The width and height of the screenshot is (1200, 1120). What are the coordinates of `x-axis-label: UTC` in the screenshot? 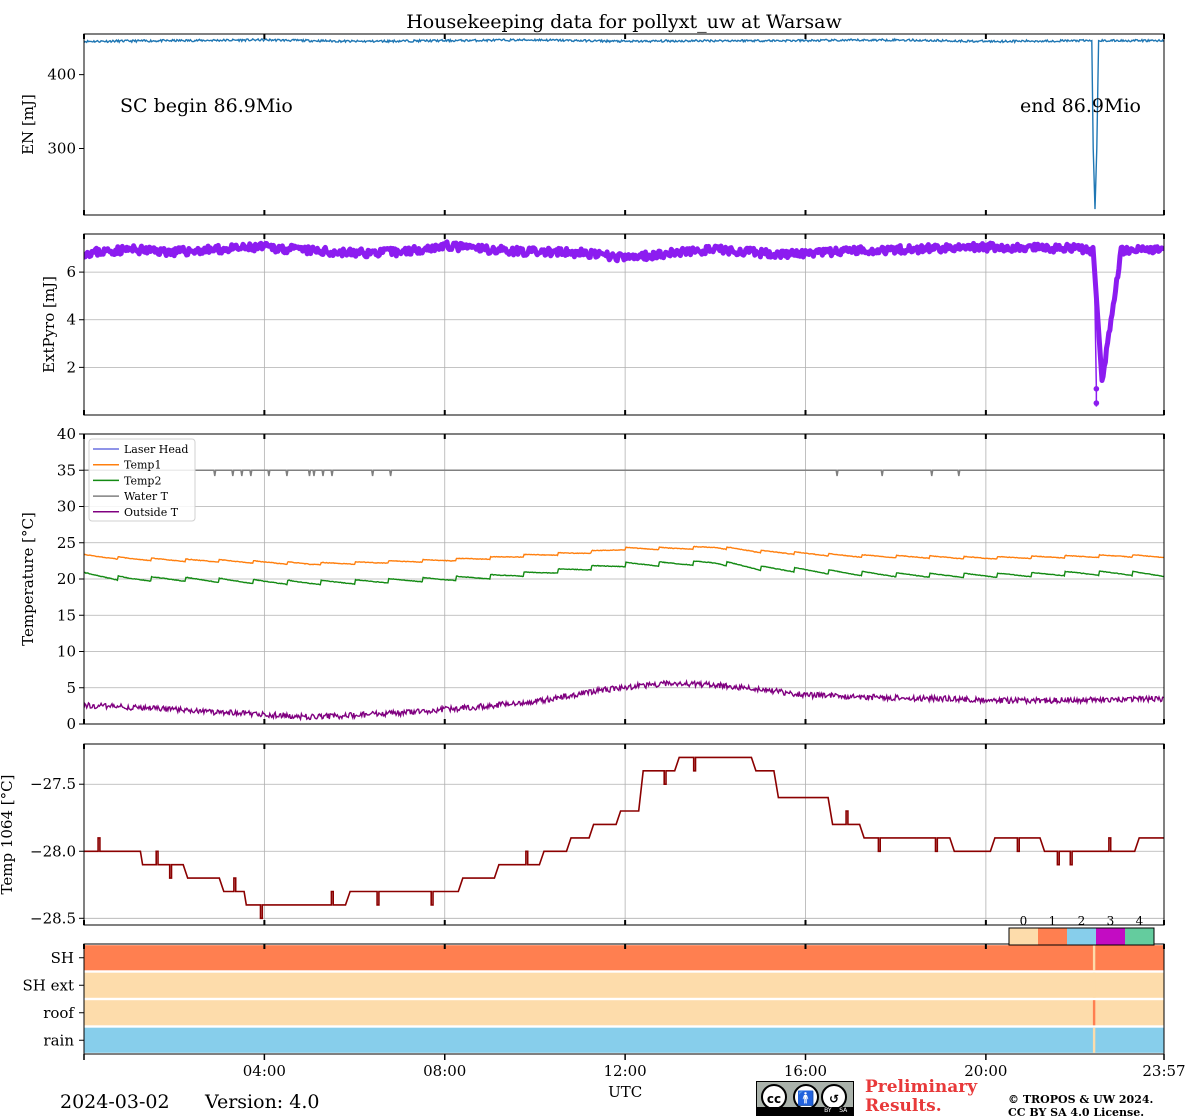 It's located at (625, 1092).